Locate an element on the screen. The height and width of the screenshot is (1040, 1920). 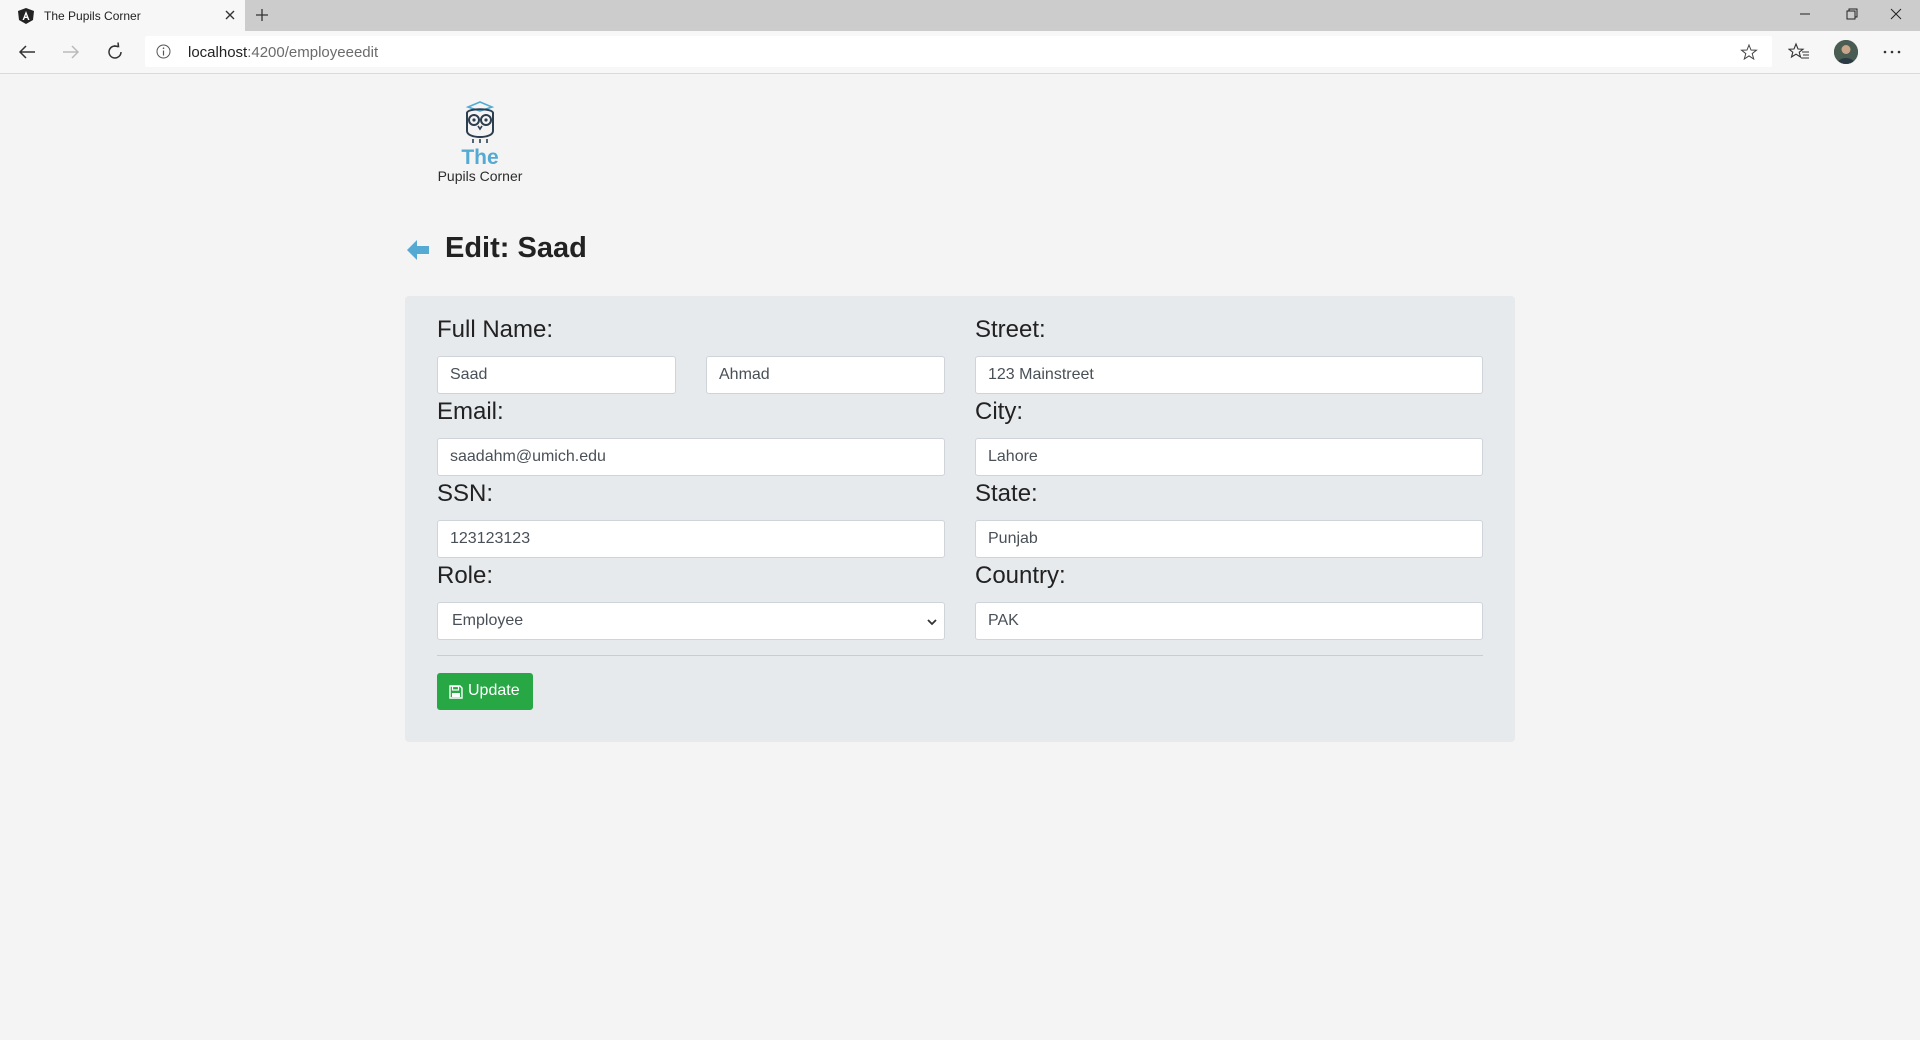
state-label: State: is located at coordinates (1006, 493).